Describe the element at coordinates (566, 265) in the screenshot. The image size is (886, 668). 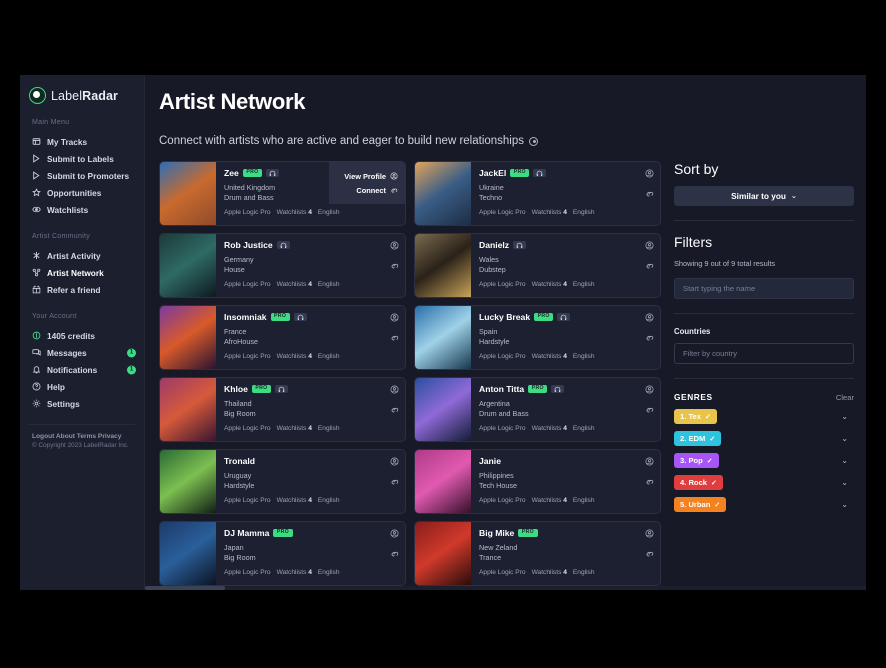
I see `artist-location-genre: Wales Dubstep` at that location.